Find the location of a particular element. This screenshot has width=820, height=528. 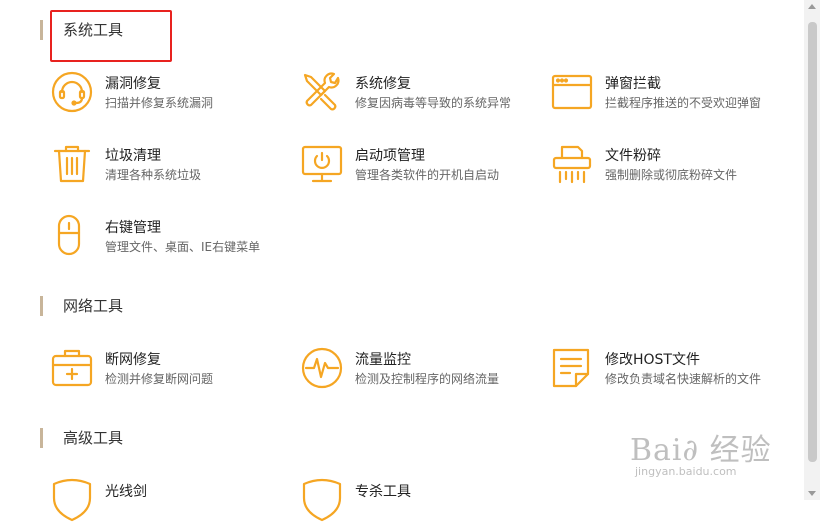

tool-desc: 修改负责域名快速解析的文件 is located at coordinates (683, 379).